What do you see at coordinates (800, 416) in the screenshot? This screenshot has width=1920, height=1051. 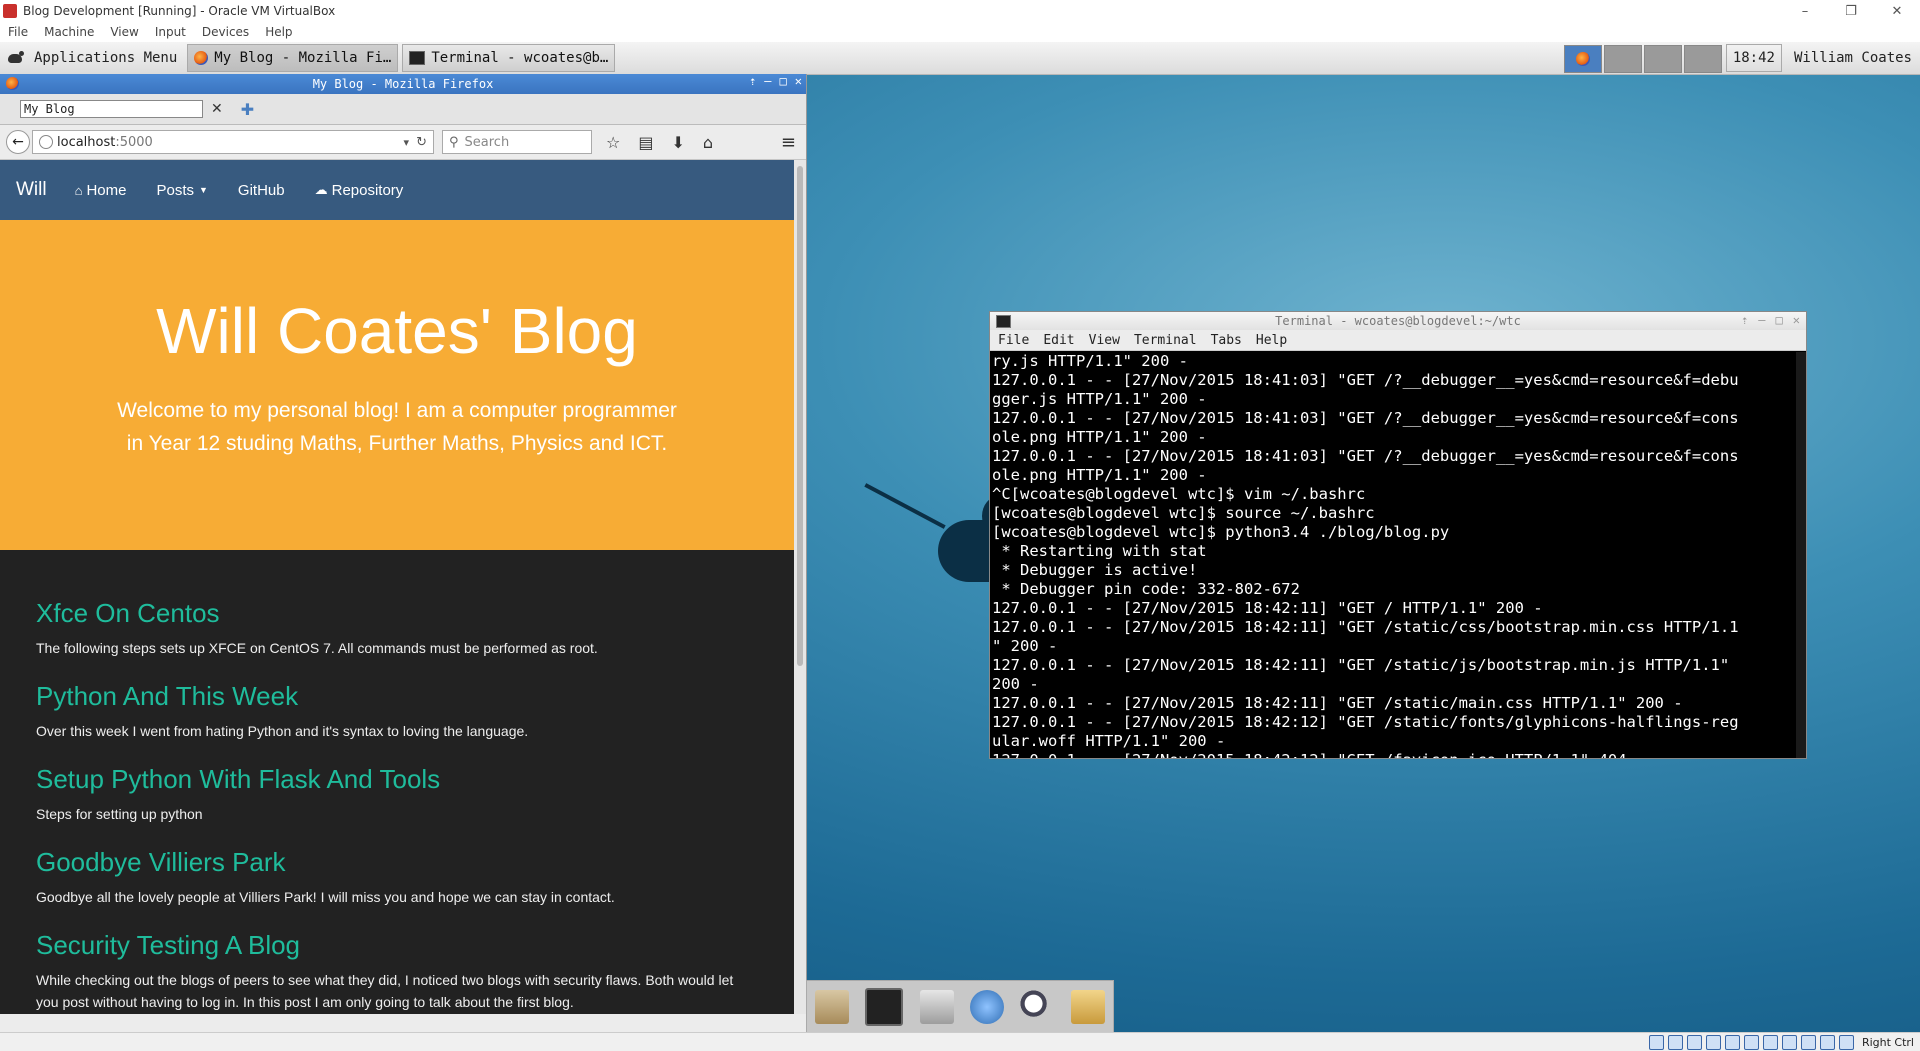 I see `scrollbar-thumb` at bounding box center [800, 416].